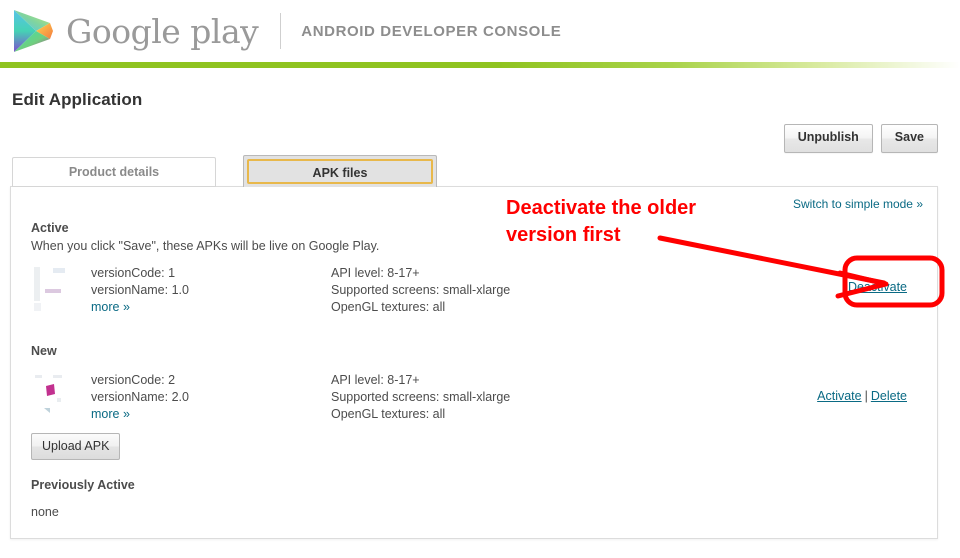 This screenshot has height=558, width=960. I want to click on brand-row: Google play ANDROID DEVELOPER CONSOLE, so click(480, 31).